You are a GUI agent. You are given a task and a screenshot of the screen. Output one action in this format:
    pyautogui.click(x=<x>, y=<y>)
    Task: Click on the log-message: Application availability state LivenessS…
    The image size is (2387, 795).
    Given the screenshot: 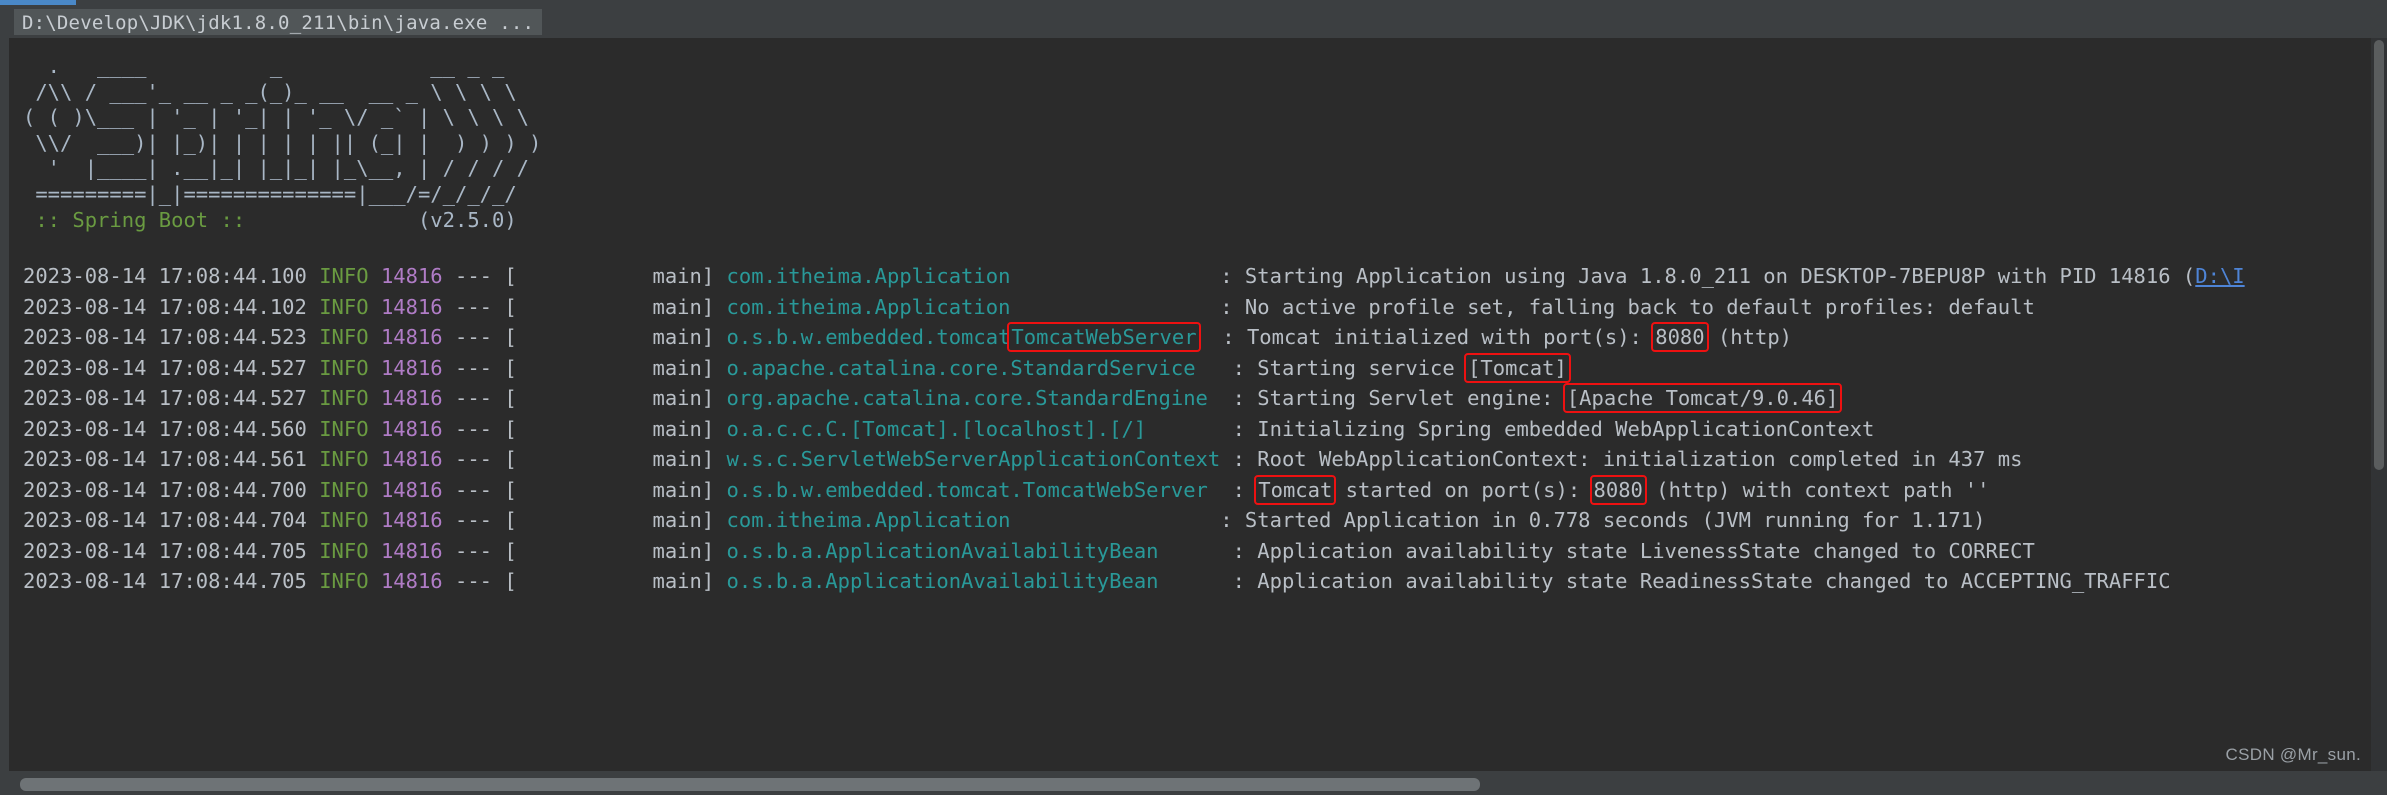 What is the action you would take?
    pyautogui.click(x=1646, y=550)
    